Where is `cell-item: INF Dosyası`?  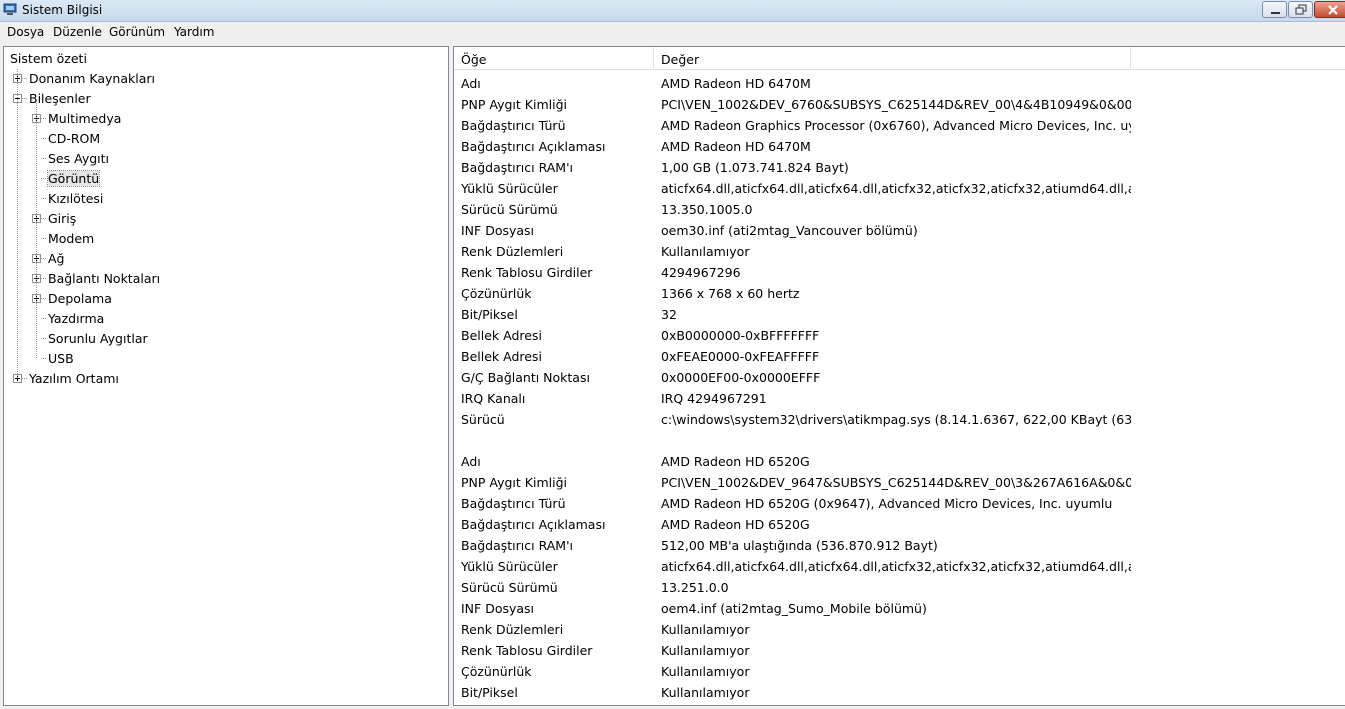 cell-item: INF Dosyası is located at coordinates (498, 608).